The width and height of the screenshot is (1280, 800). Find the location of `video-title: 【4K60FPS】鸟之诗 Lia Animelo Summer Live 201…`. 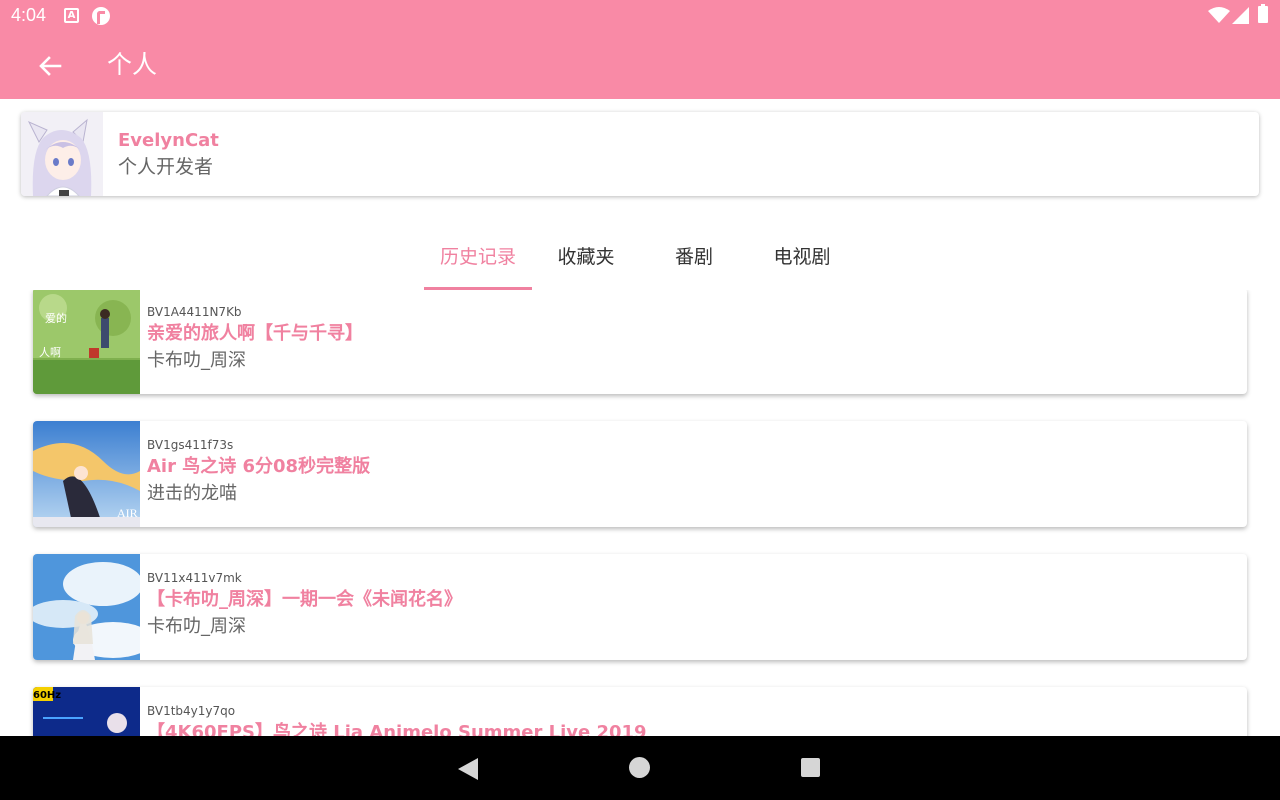

video-title: 【4K60FPS】鸟之诗 Lia Animelo Summer Live 201… is located at coordinates (397, 729).